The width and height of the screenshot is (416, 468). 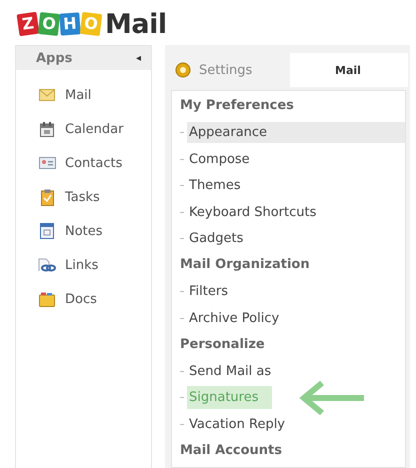 What do you see at coordinates (237, 424) in the screenshot?
I see `settings-link: Vacation Reply` at bounding box center [237, 424].